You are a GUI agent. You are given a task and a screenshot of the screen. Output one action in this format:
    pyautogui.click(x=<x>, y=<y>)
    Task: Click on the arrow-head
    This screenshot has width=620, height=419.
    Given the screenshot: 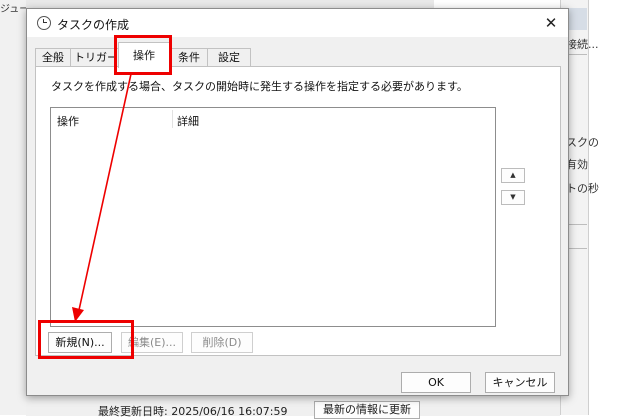 What is the action you would take?
    pyautogui.click(x=78, y=314)
    